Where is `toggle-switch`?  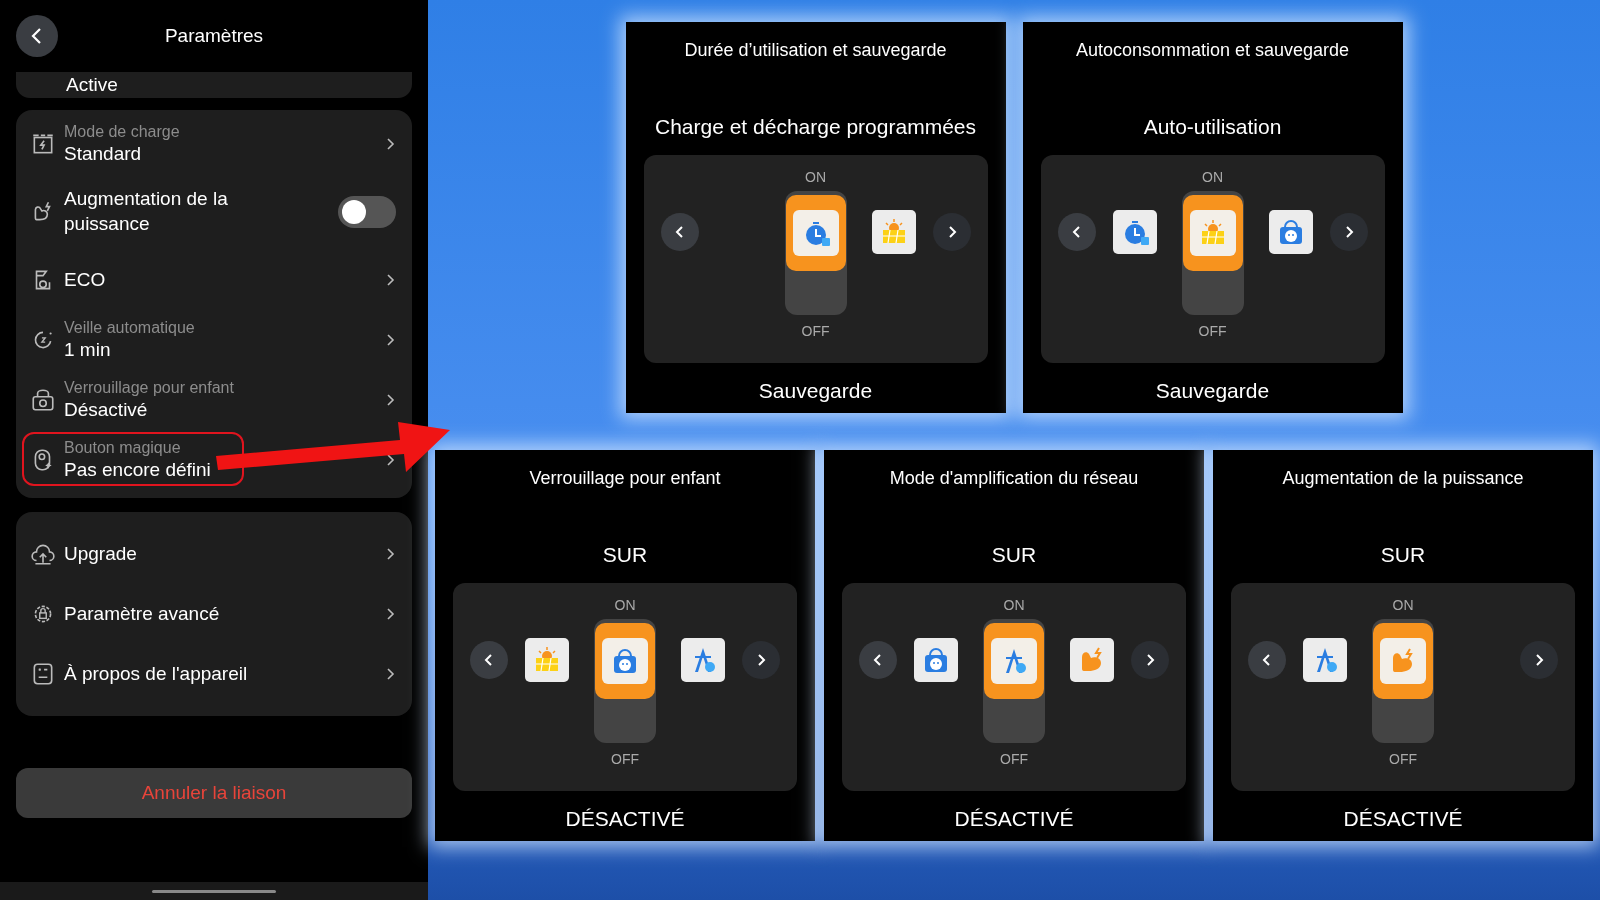 toggle-switch is located at coordinates (367, 212).